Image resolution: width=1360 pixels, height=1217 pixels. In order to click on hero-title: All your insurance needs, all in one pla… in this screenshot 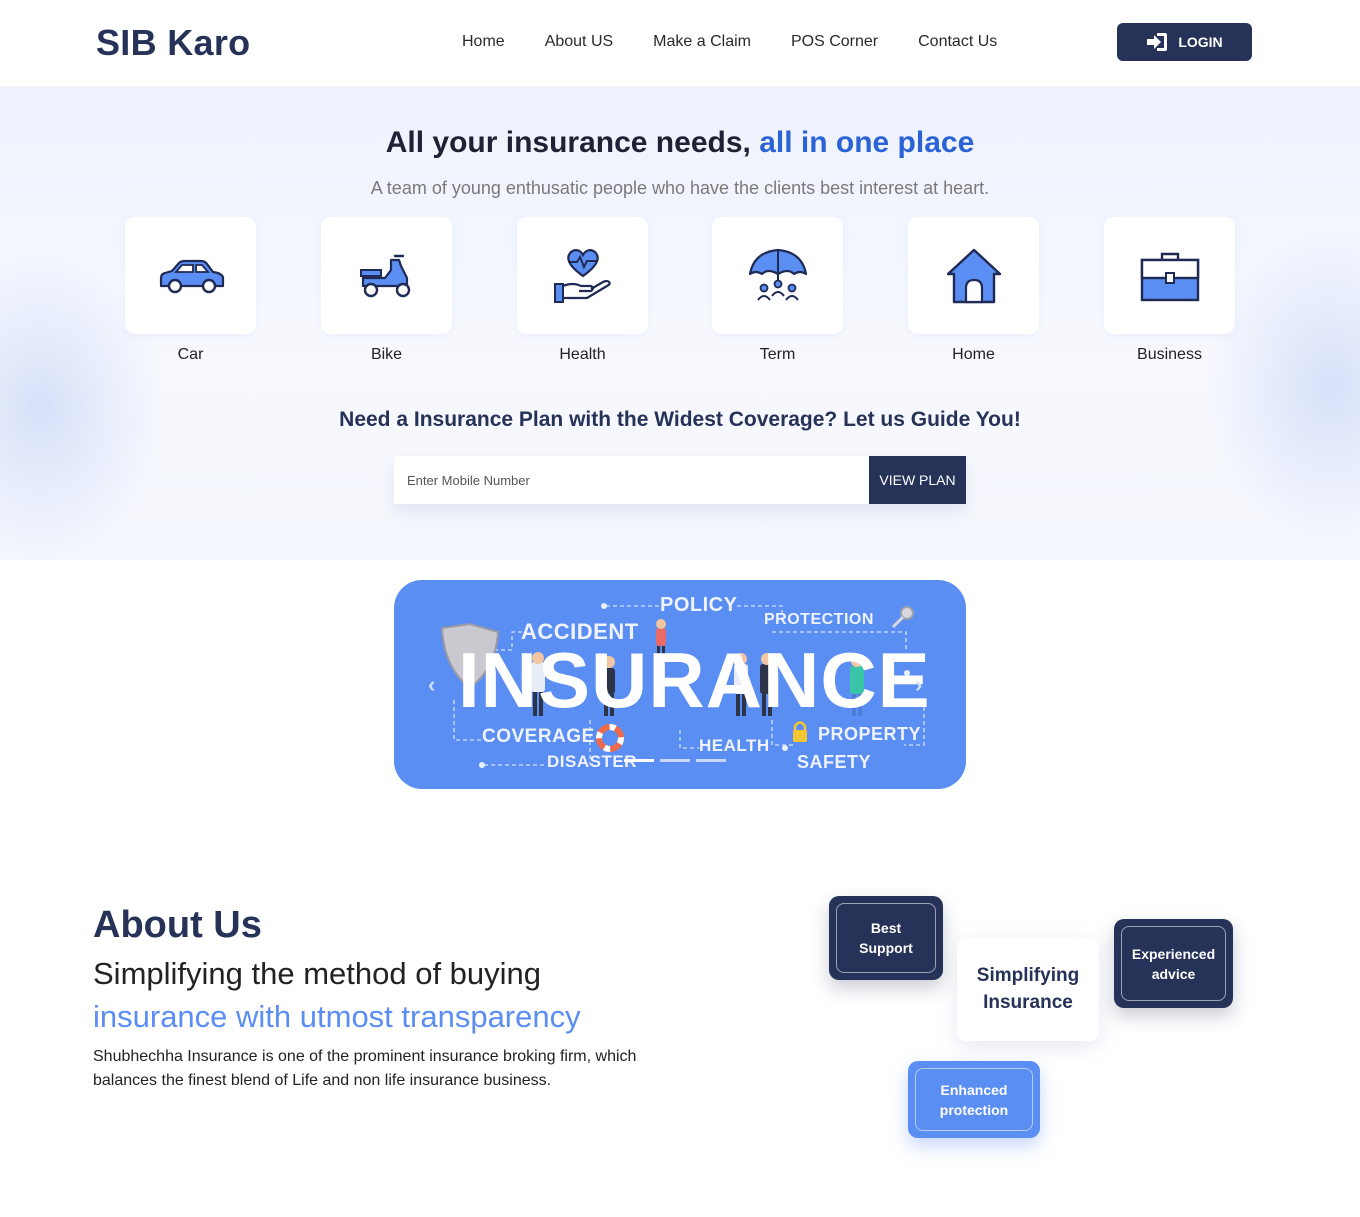, I will do `click(680, 143)`.